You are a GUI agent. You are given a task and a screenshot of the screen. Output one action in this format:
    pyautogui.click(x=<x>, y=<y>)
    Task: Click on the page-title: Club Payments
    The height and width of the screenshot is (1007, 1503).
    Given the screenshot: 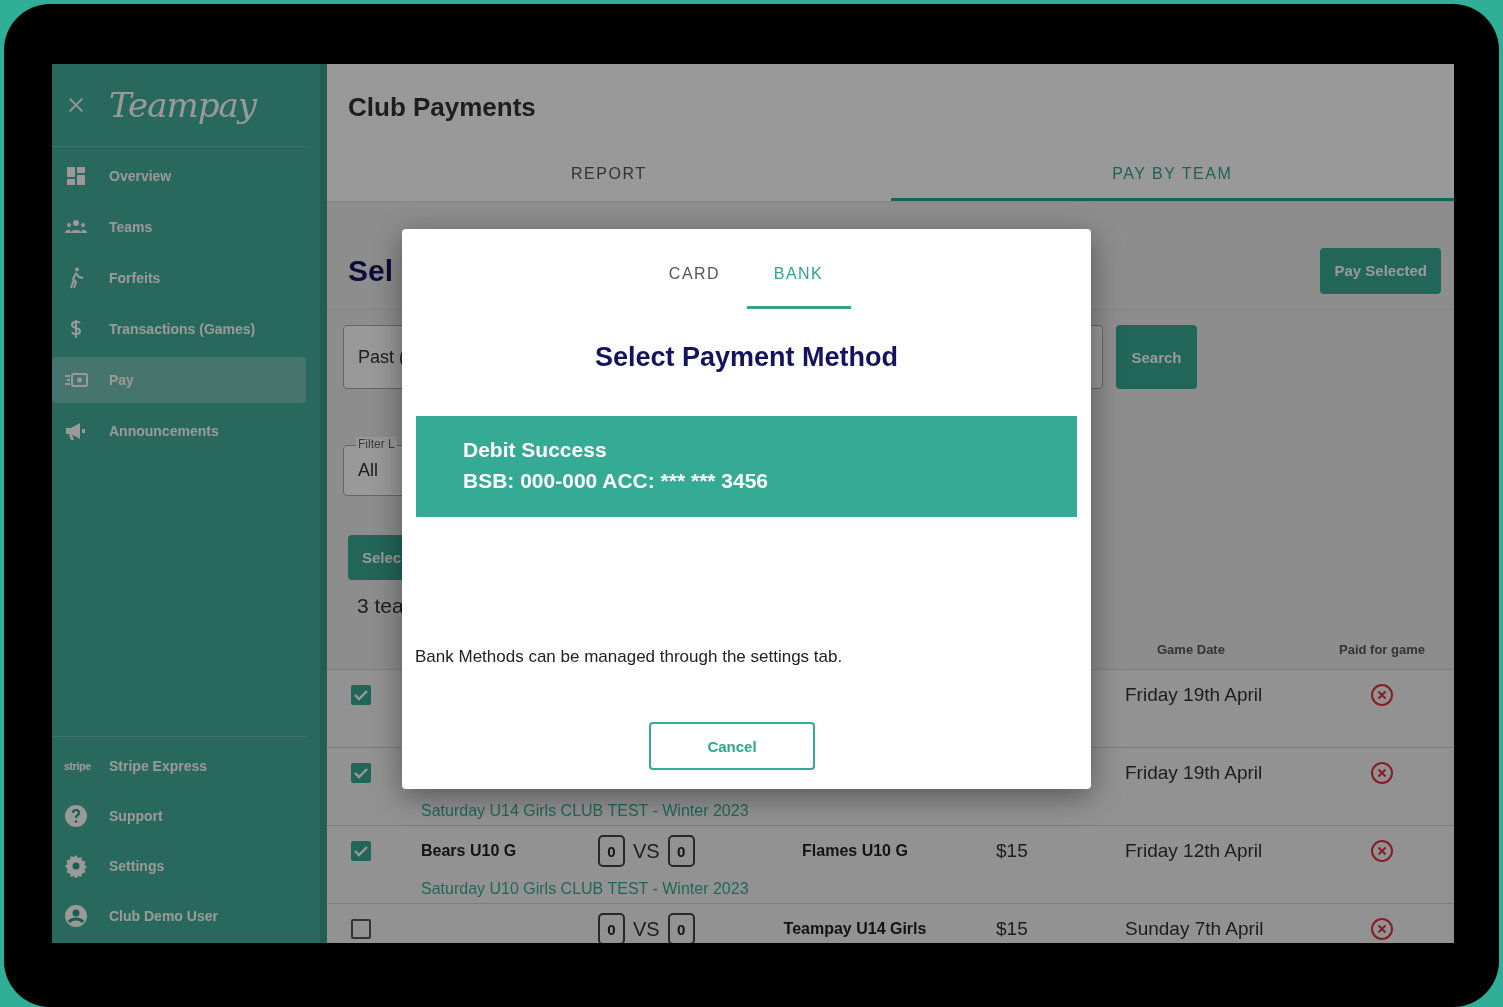 What is the action you would take?
    pyautogui.click(x=442, y=107)
    